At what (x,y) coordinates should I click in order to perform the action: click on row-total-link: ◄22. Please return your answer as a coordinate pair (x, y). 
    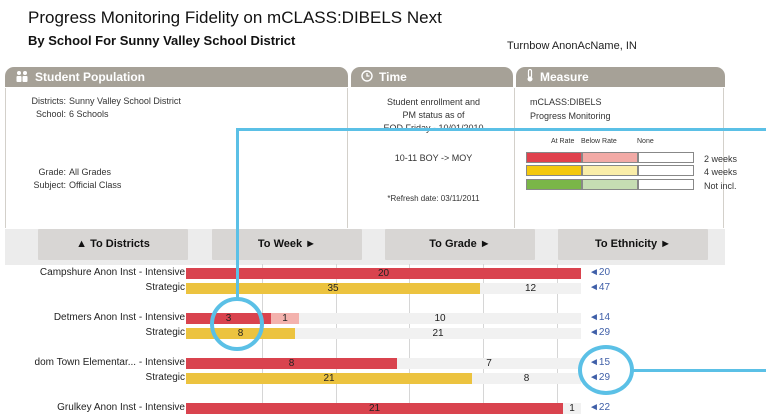
    Looking at the image, I should click on (599, 407).